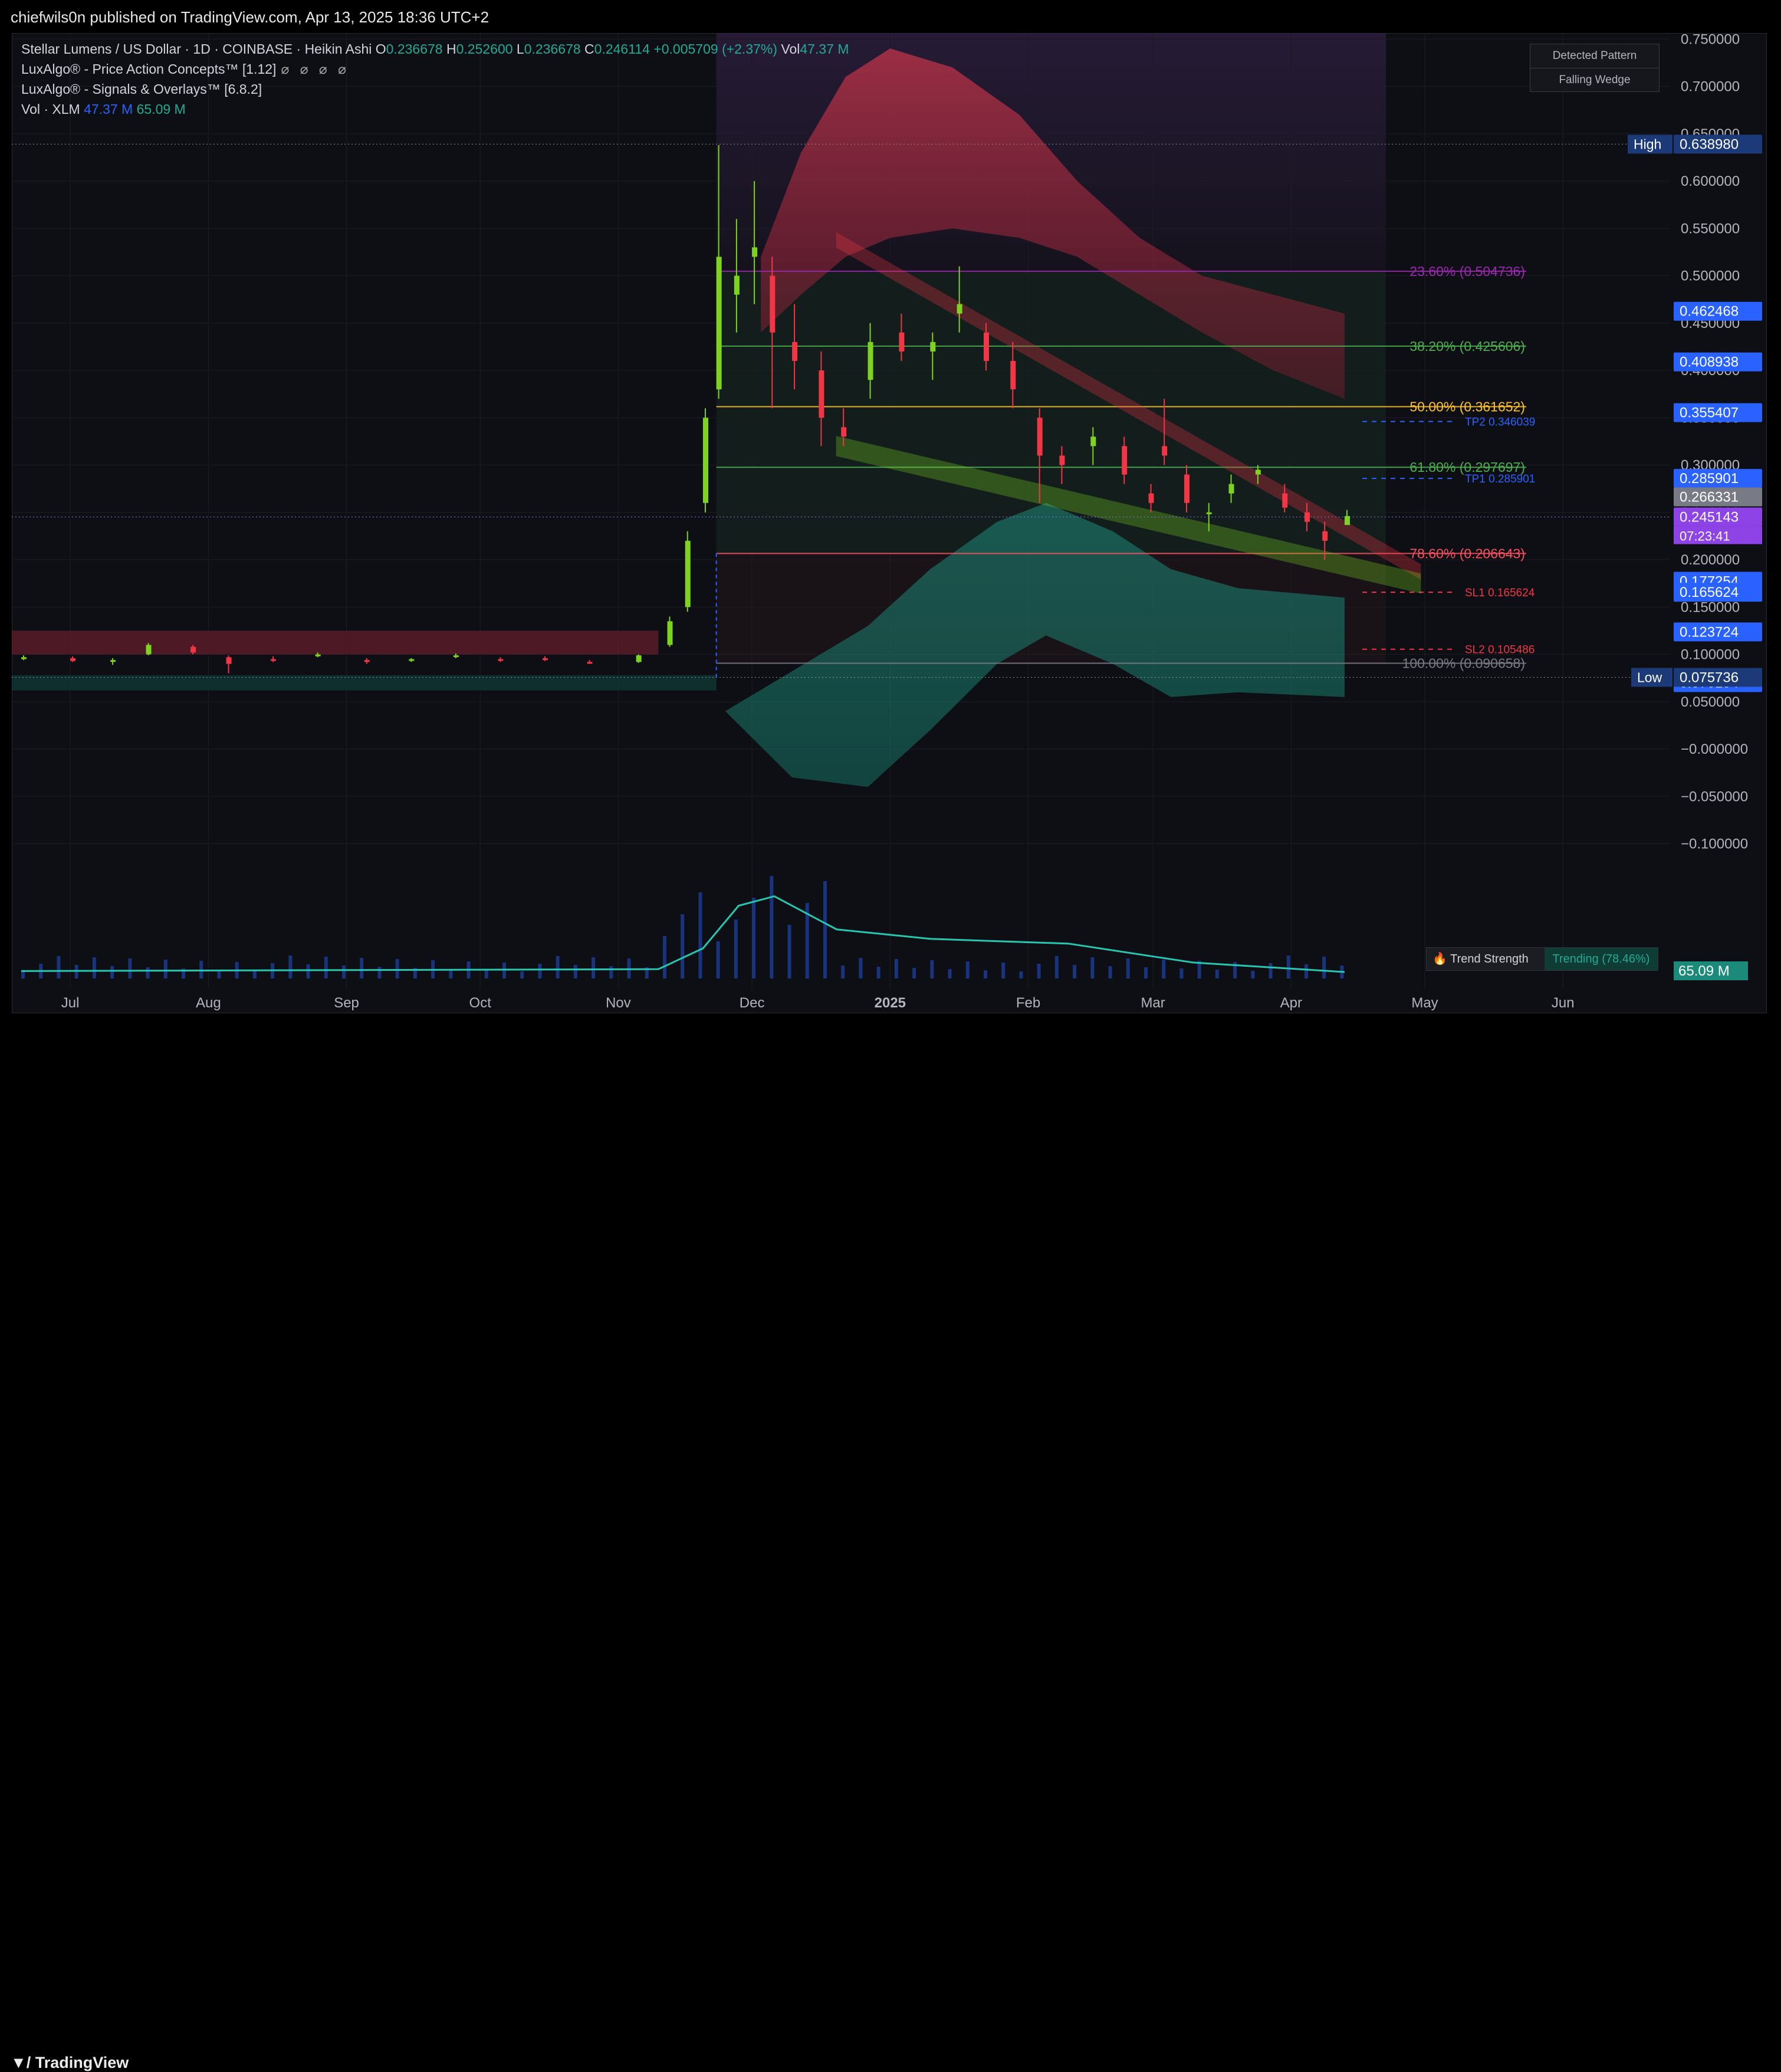  I want to click on price-axis-tick: 0.200000, so click(1710, 560).